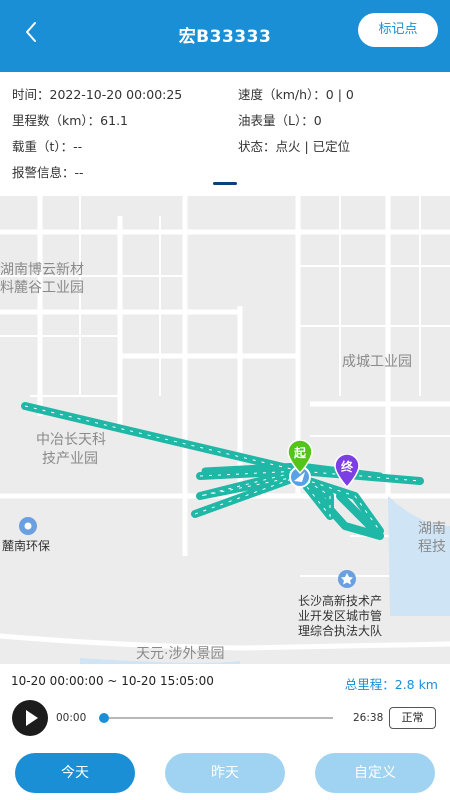 The image size is (450, 800). What do you see at coordinates (47, 146) in the screenshot?
I see `load-field: 载重（t）：--` at bounding box center [47, 146].